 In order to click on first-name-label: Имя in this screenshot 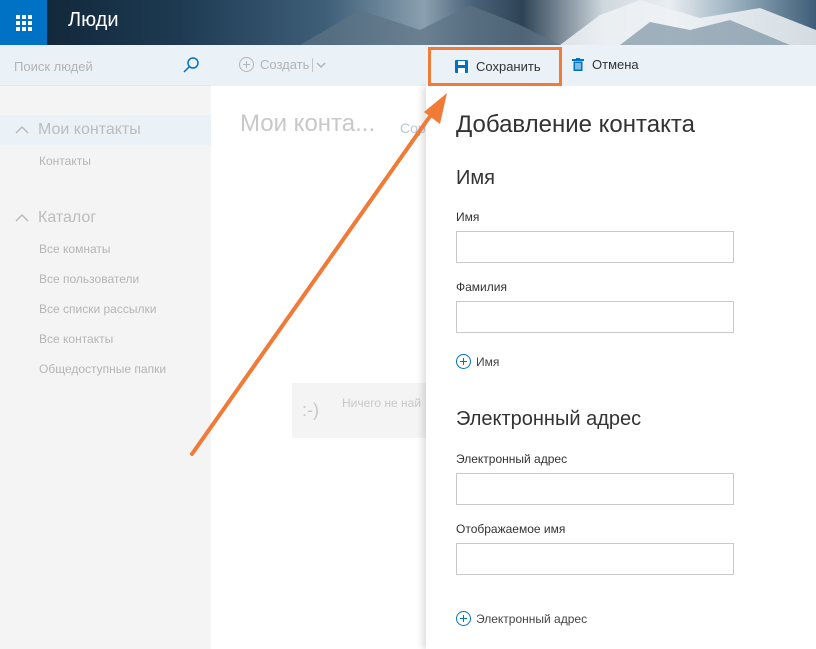, I will do `click(468, 217)`.